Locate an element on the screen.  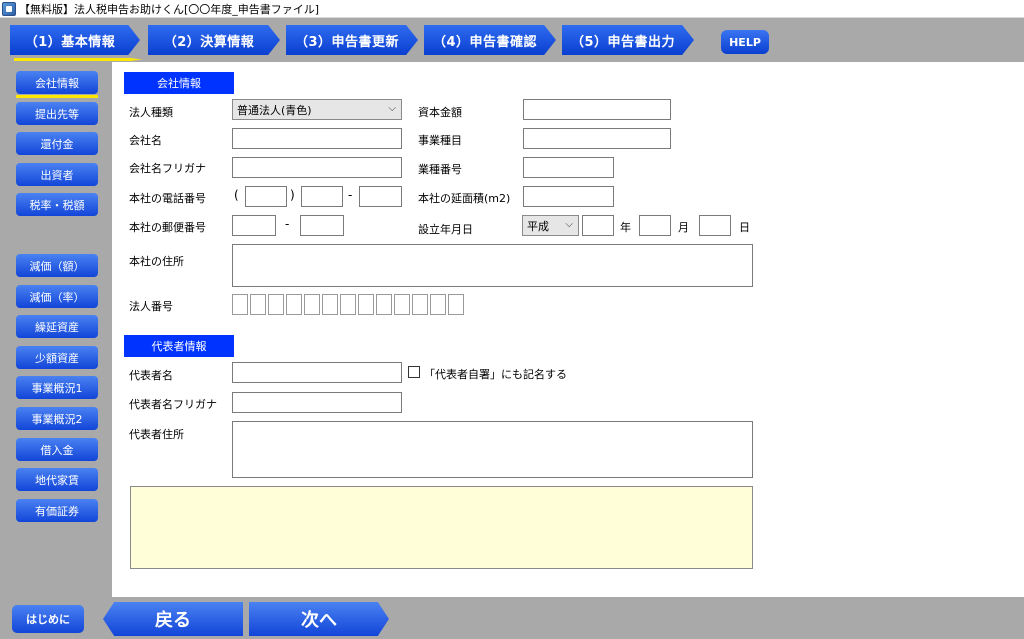
company-name-input is located at coordinates (317, 138).